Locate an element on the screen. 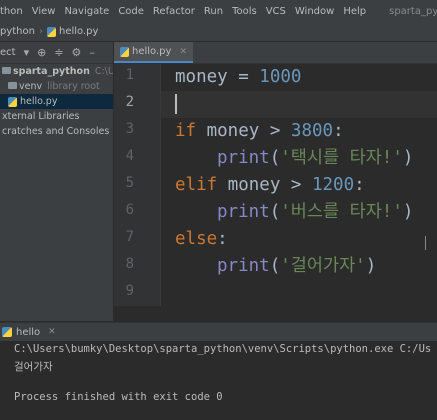 This screenshot has height=420, width=437. tree-item-scratches: cratches and Consoles is located at coordinates (56, 131).